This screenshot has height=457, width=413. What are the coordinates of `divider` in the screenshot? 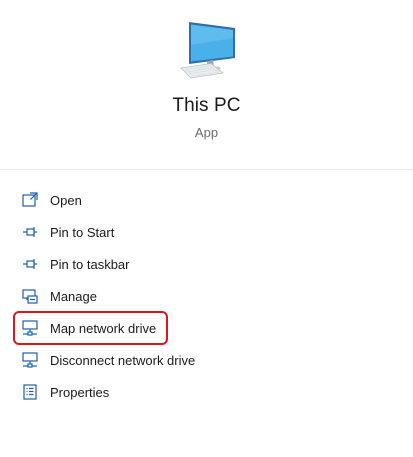 It's located at (206, 169).